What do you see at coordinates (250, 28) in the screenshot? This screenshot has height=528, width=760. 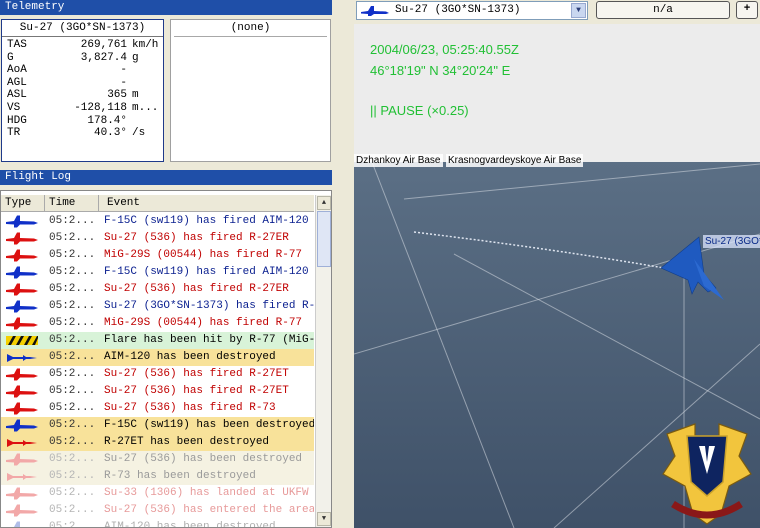 I see `telemetry-secondary-title: (none)` at bounding box center [250, 28].